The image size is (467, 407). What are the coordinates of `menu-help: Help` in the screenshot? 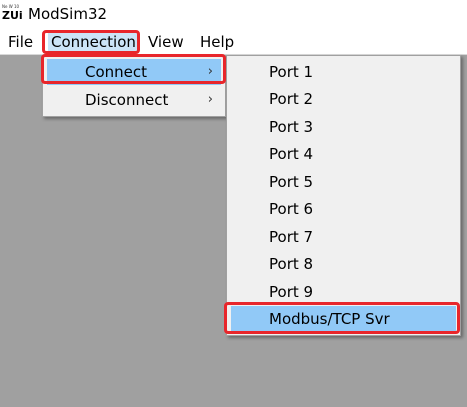 It's located at (217, 42).